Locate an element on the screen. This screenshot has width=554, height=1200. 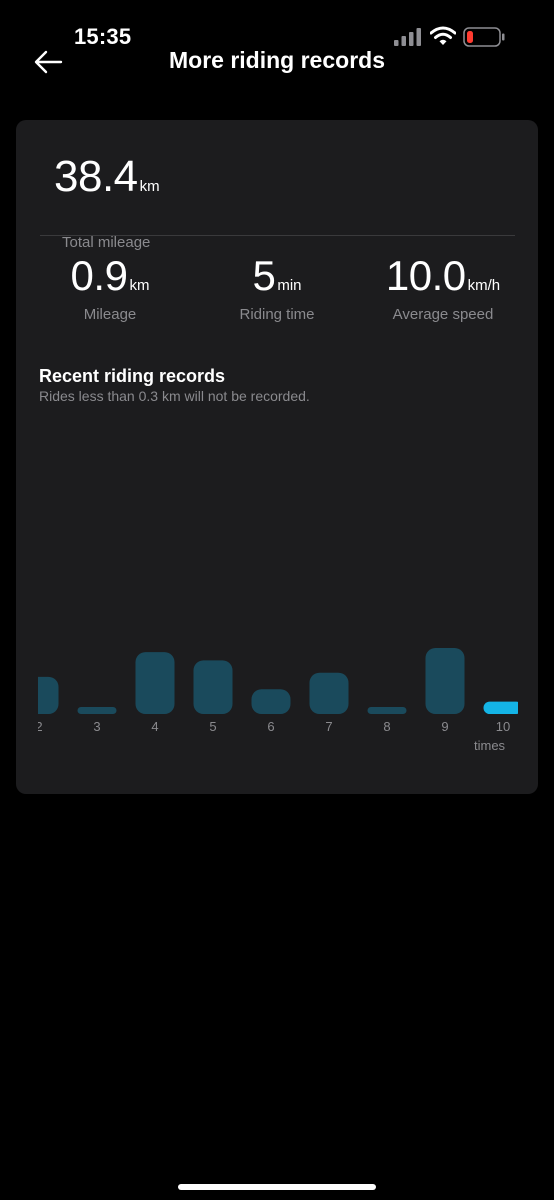
stat-label: Riding time is located at coordinates (277, 314).